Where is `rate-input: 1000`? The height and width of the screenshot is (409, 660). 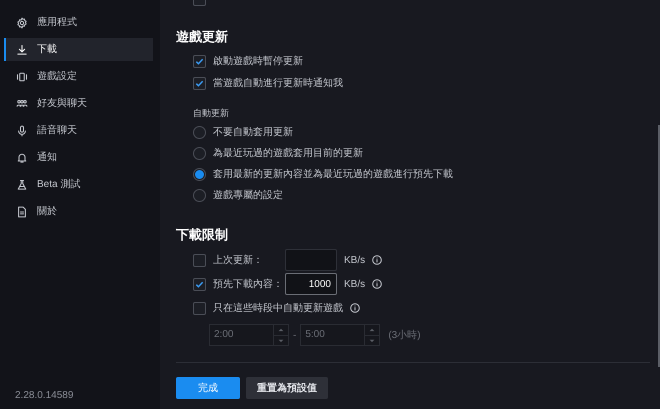
rate-input: 1000 is located at coordinates (311, 284).